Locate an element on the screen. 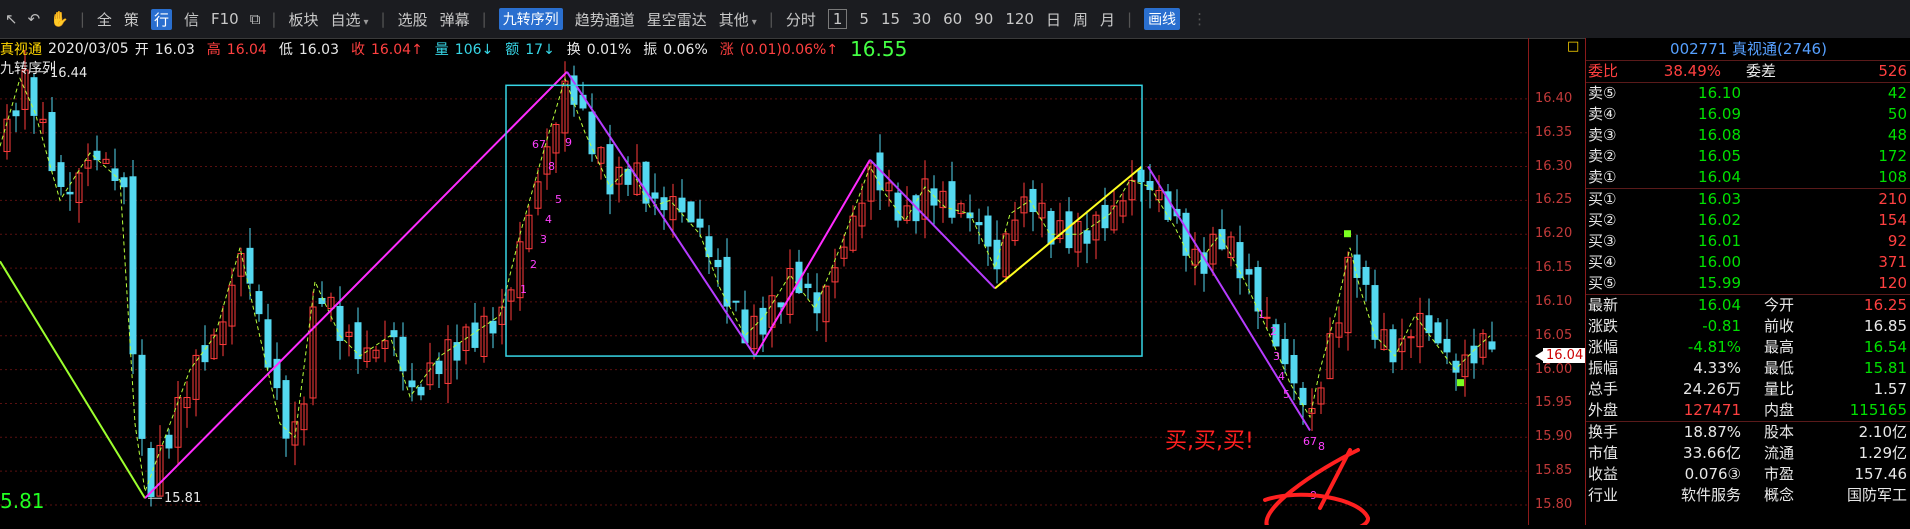 The image size is (1910, 529). draw-line-button: 画线 is located at coordinates (1162, 19).